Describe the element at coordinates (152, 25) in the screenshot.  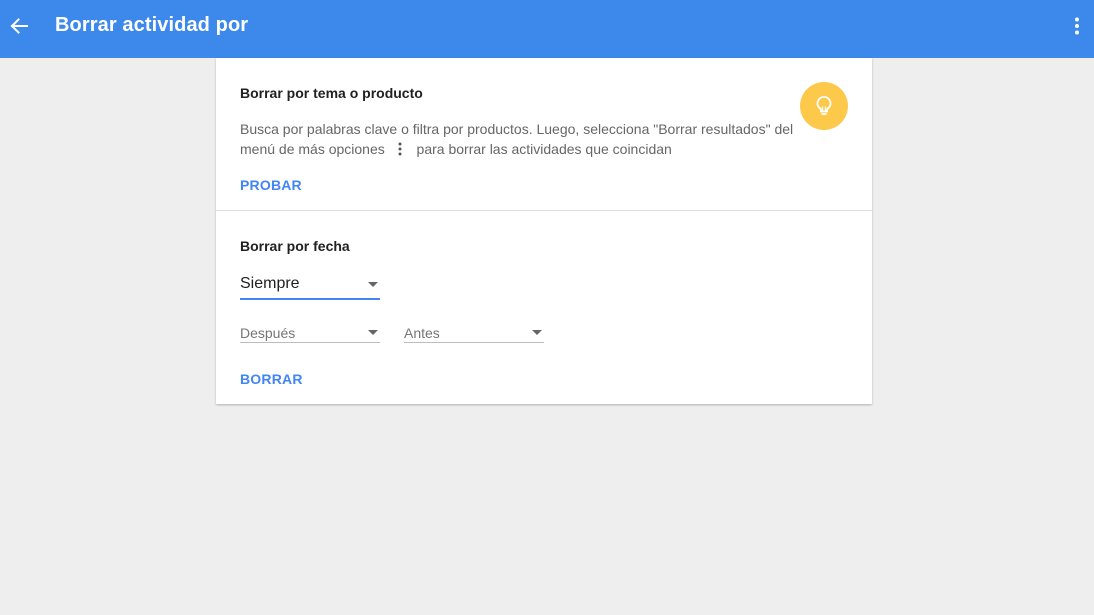
I see `page-title: Borrar actividad por` at that location.